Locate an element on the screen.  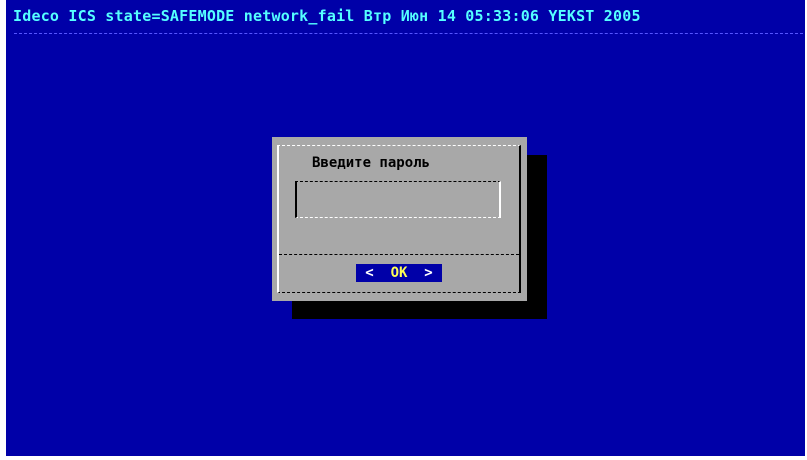
password-dialog: Введите пароль < OK > is located at coordinates (399, 219).